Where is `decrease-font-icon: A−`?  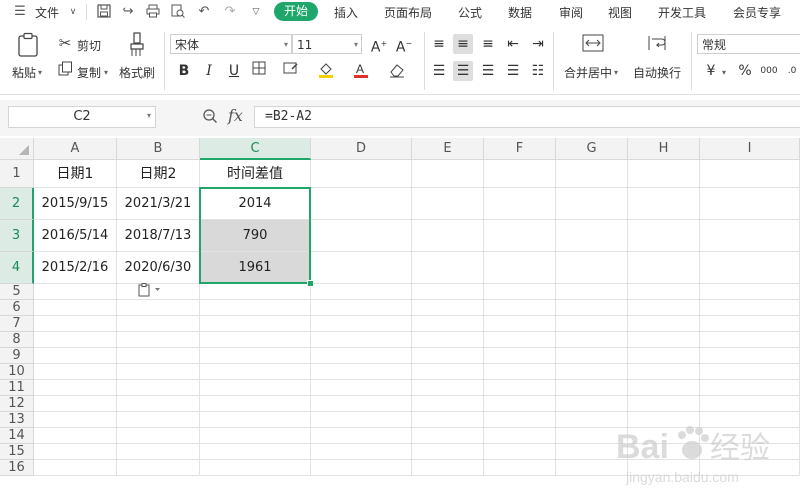
decrease-font-icon: A− is located at coordinates (404, 45).